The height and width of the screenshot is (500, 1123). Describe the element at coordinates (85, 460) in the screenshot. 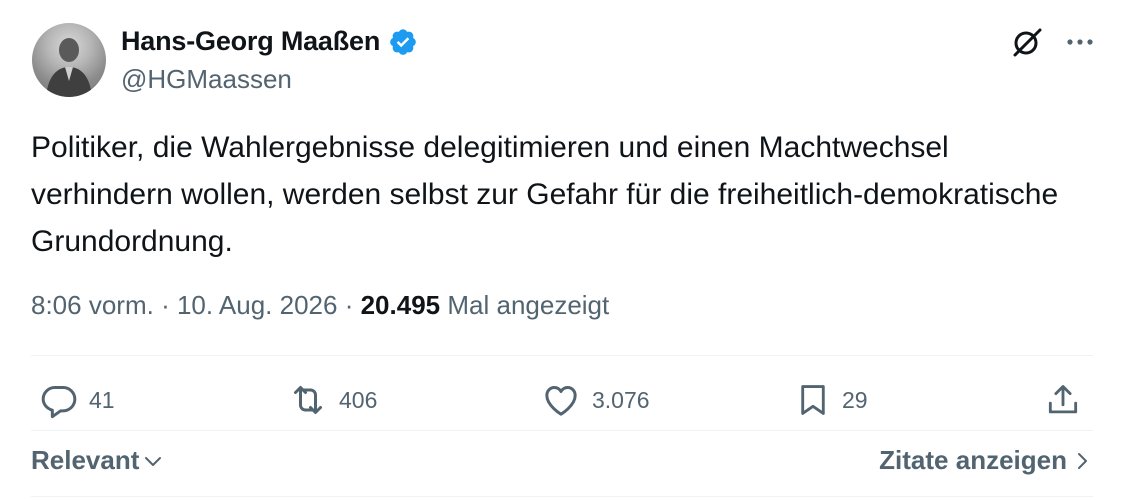

I see `sort-label: Relevant` at that location.